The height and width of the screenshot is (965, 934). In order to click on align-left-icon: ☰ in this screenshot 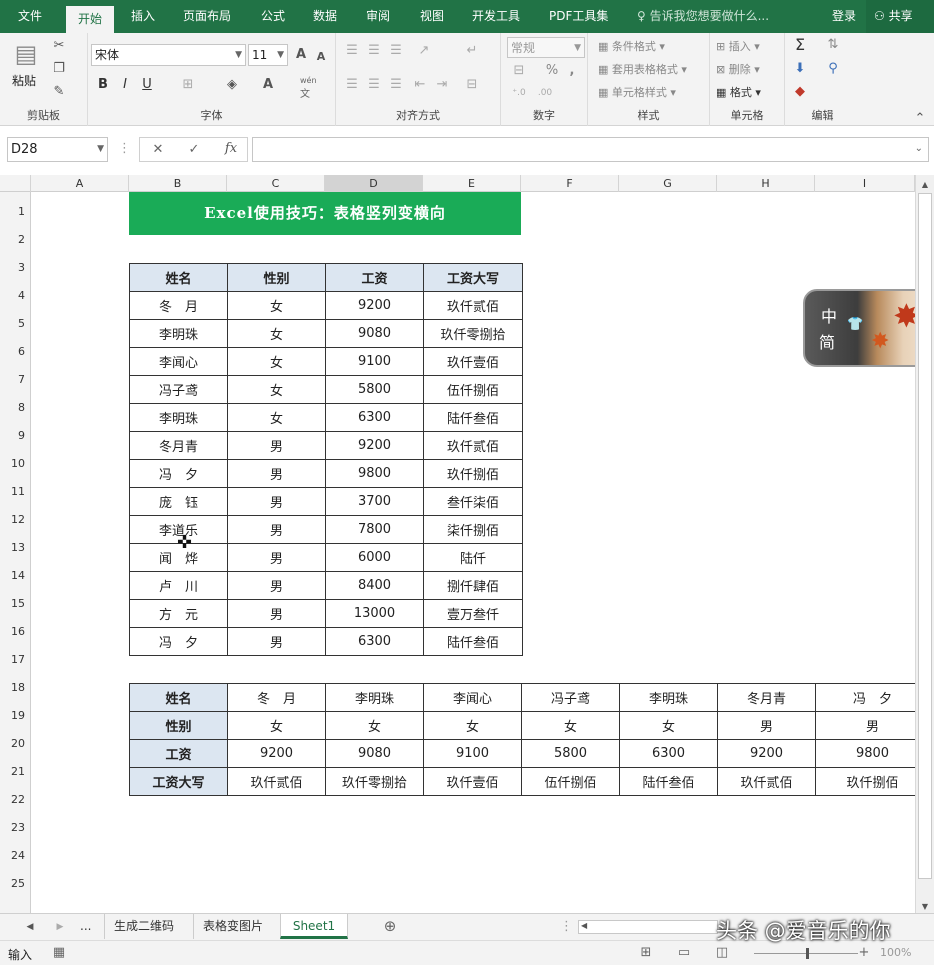, I will do `click(352, 85)`.